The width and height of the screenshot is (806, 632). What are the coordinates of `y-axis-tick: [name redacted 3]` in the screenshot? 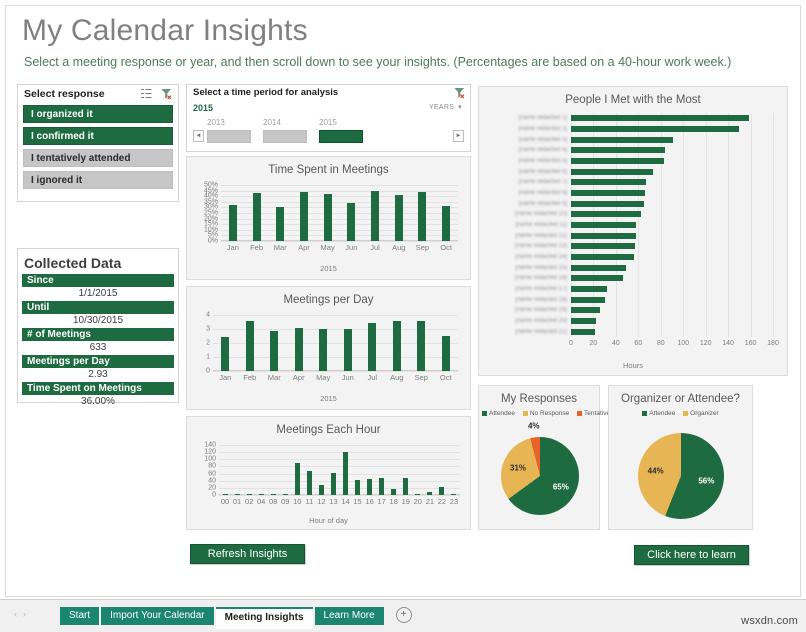 It's located at (542, 139).